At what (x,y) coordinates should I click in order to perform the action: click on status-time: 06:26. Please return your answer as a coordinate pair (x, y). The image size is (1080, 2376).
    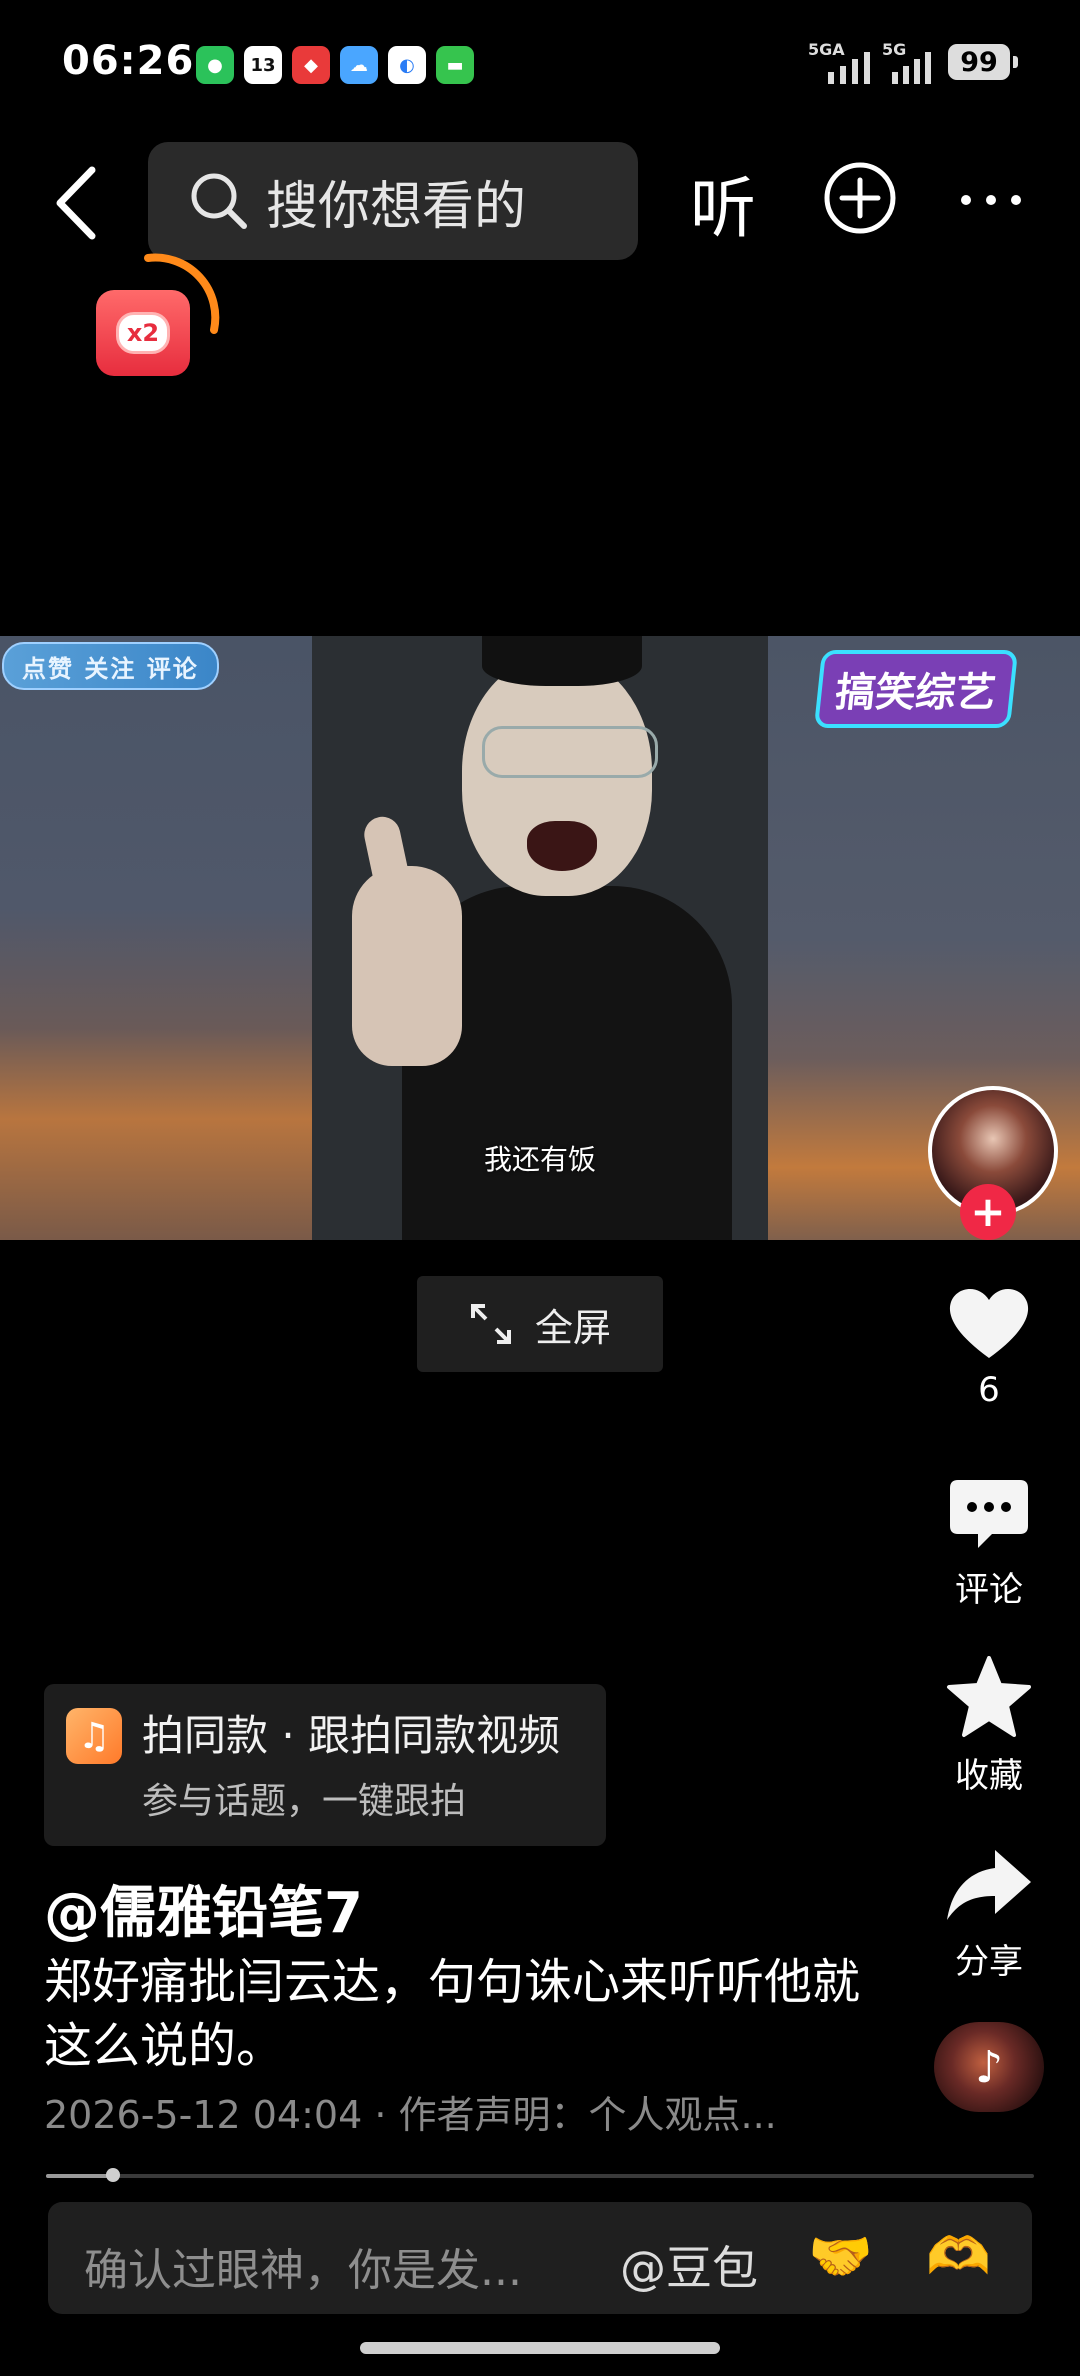
    Looking at the image, I should click on (128, 61).